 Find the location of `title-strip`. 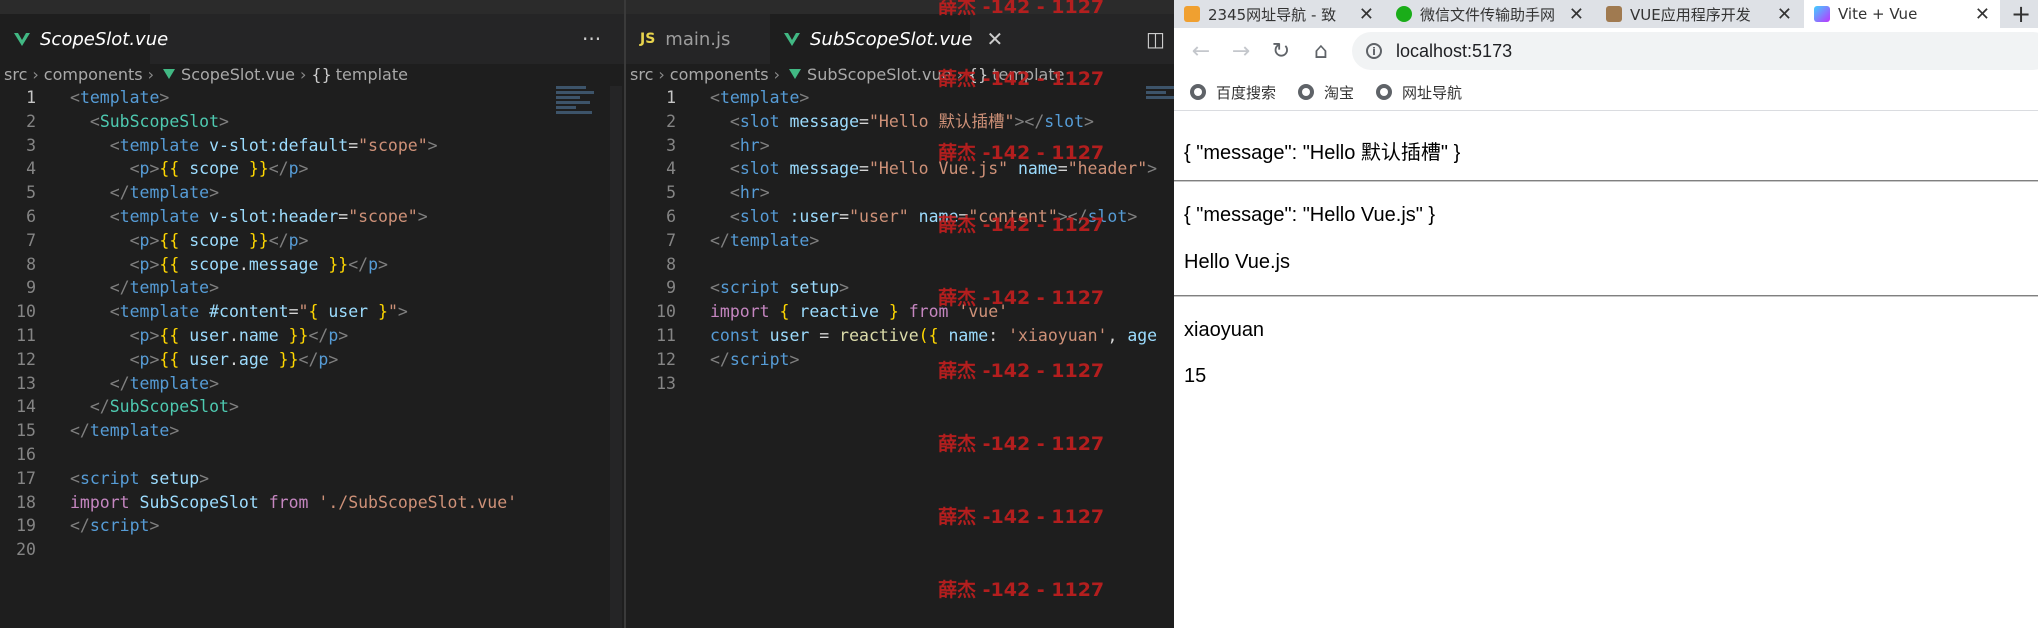

title-strip is located at coordinates (900, 7).